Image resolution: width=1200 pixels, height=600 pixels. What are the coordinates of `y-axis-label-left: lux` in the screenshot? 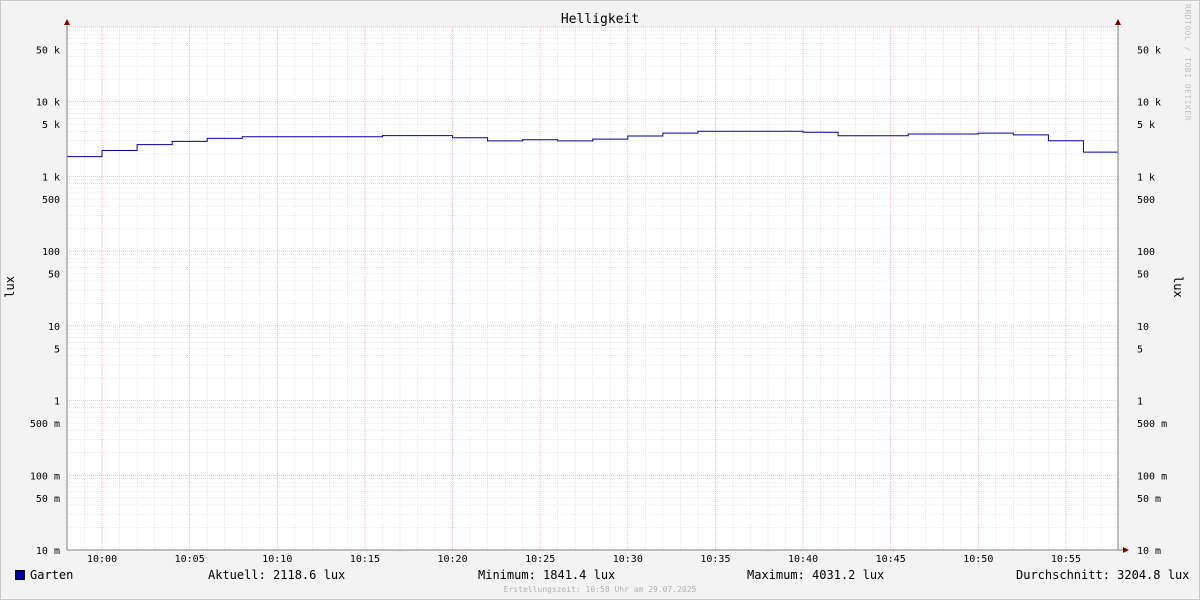 It's located at (10, 287).